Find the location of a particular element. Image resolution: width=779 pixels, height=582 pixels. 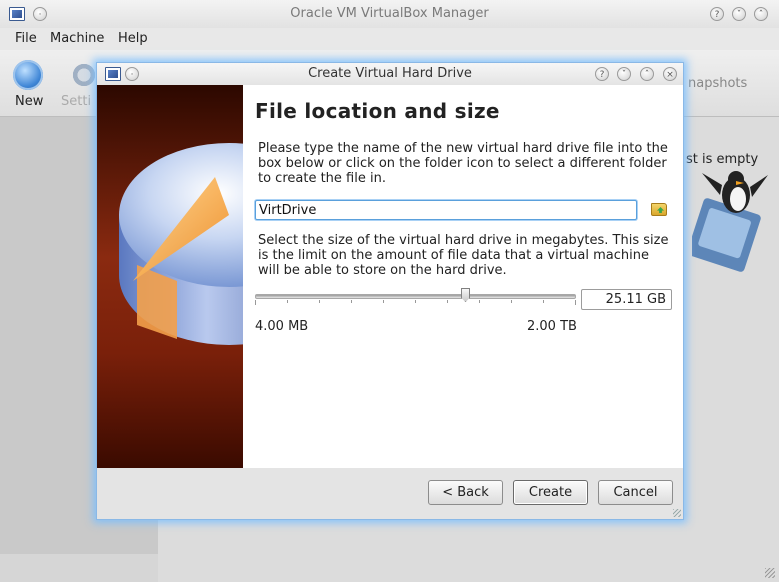

size-range-min: 4.00 MB is located at coordinates (282, 326).